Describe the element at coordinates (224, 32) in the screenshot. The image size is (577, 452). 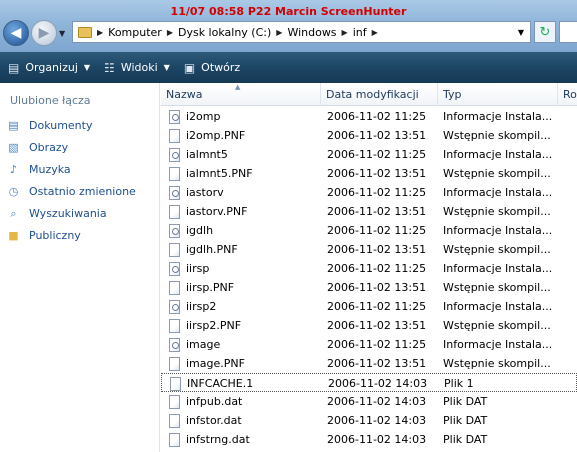
I see `breadcrumb-local-disk: Dysk lokalny (C:)` at that location.